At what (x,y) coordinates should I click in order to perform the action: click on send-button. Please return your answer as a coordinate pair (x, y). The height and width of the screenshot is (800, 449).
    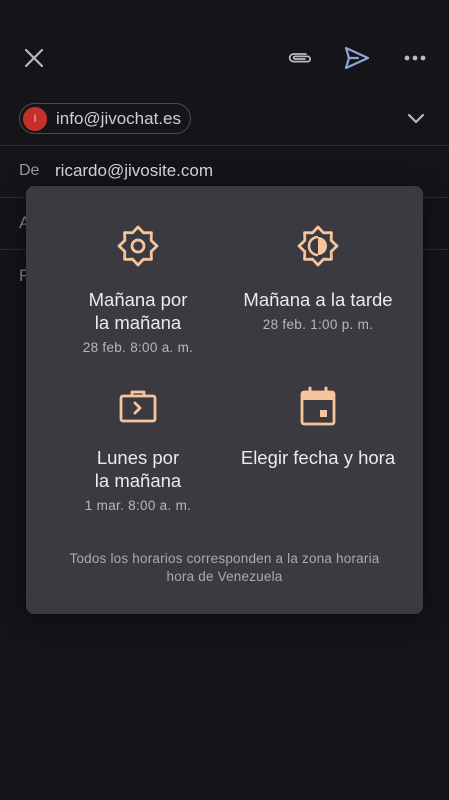
    Looking at the image, I should click on (357, 58).